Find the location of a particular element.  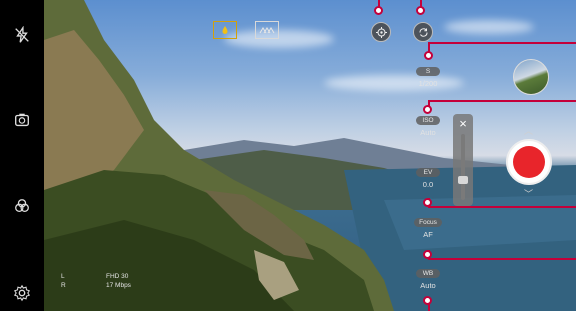

wb-label: WB is located at coordinates (428, 273).